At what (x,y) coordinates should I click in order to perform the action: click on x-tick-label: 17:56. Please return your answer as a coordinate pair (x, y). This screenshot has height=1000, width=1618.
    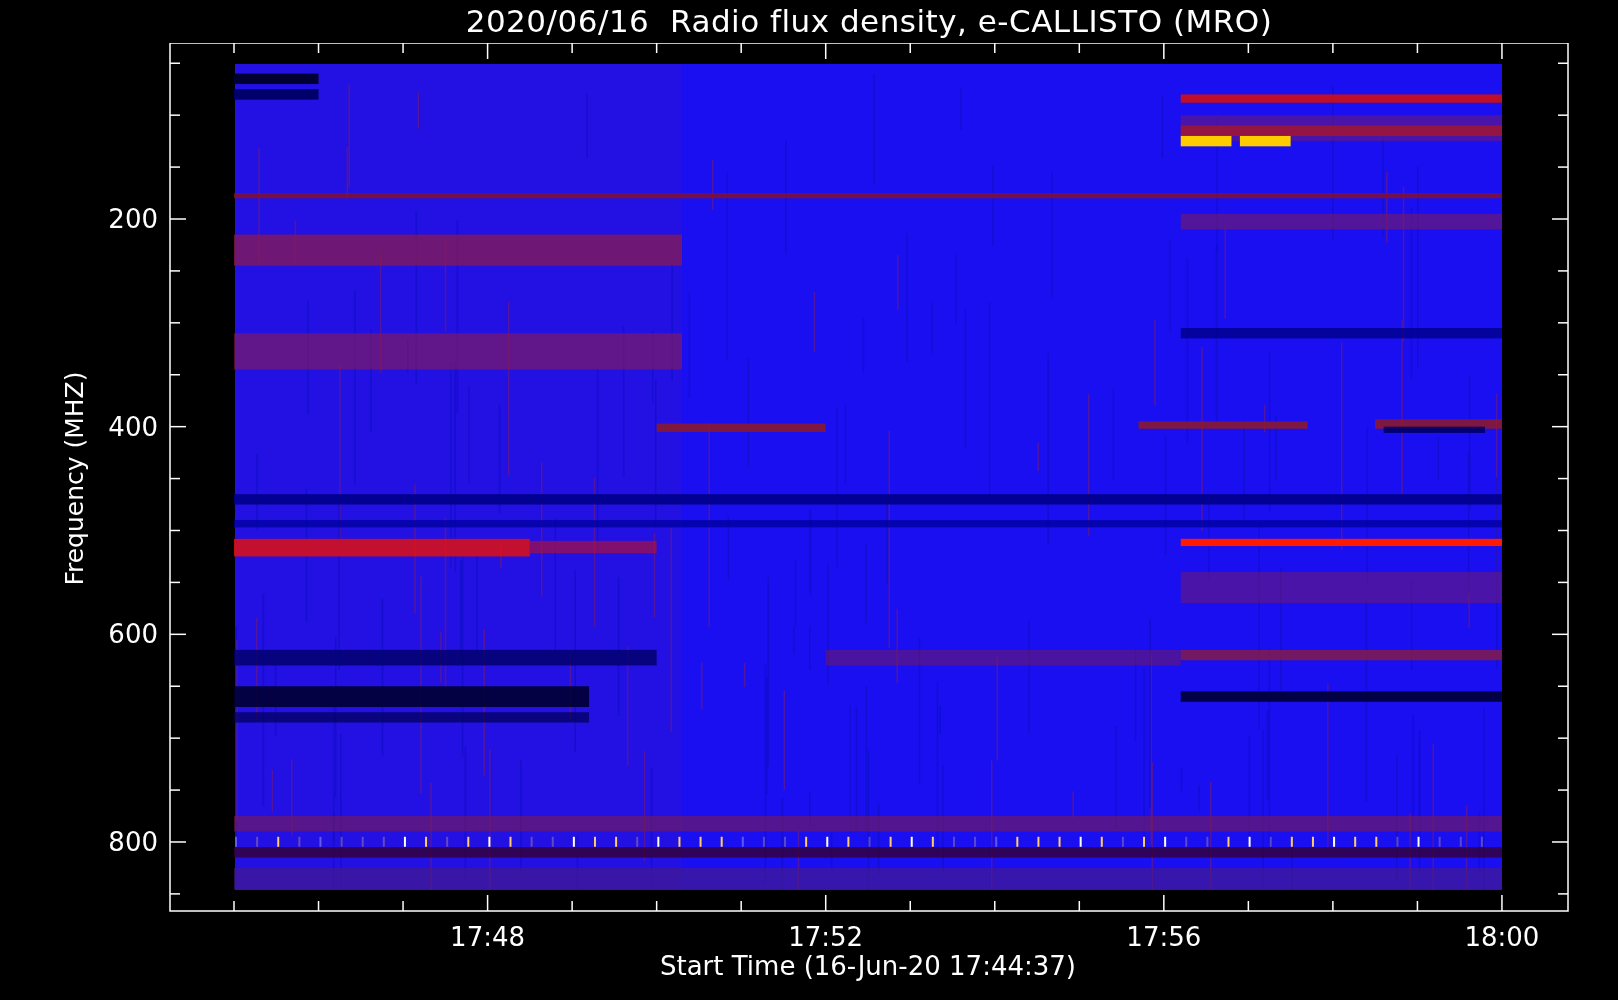
    Looking at the image, I should click on (1164, 937).